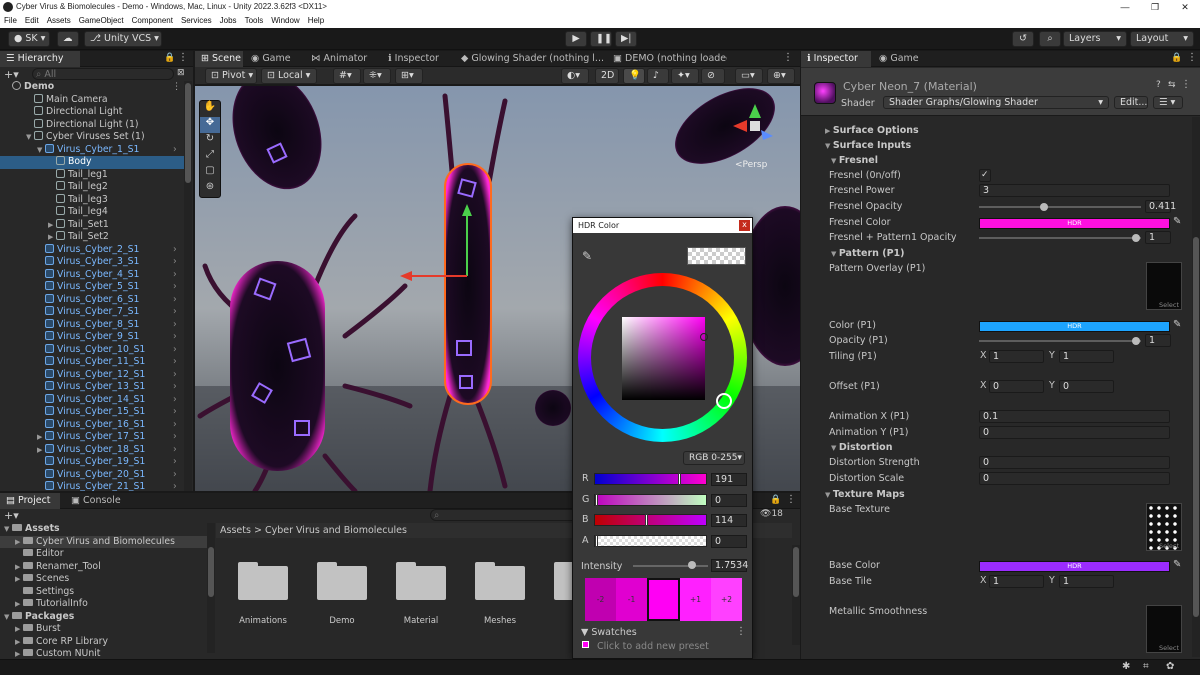 This screenshot has width=1200, height=675. Describe the element at coordinates (289, 76) in the screenshot. I see `local-dropdown: ⊡ Local ▾` at that location.